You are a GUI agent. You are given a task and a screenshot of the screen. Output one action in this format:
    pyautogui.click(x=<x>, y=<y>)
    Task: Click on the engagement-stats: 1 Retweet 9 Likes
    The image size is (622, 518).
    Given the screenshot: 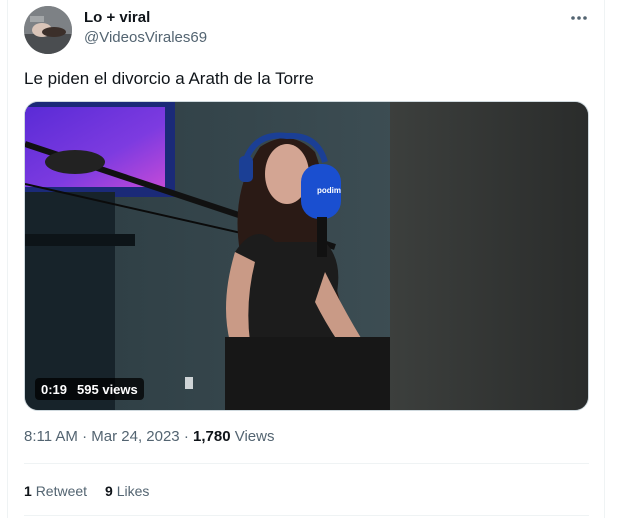 What is the action you would take?
    pyautogui.click(x=86, y=491)
    